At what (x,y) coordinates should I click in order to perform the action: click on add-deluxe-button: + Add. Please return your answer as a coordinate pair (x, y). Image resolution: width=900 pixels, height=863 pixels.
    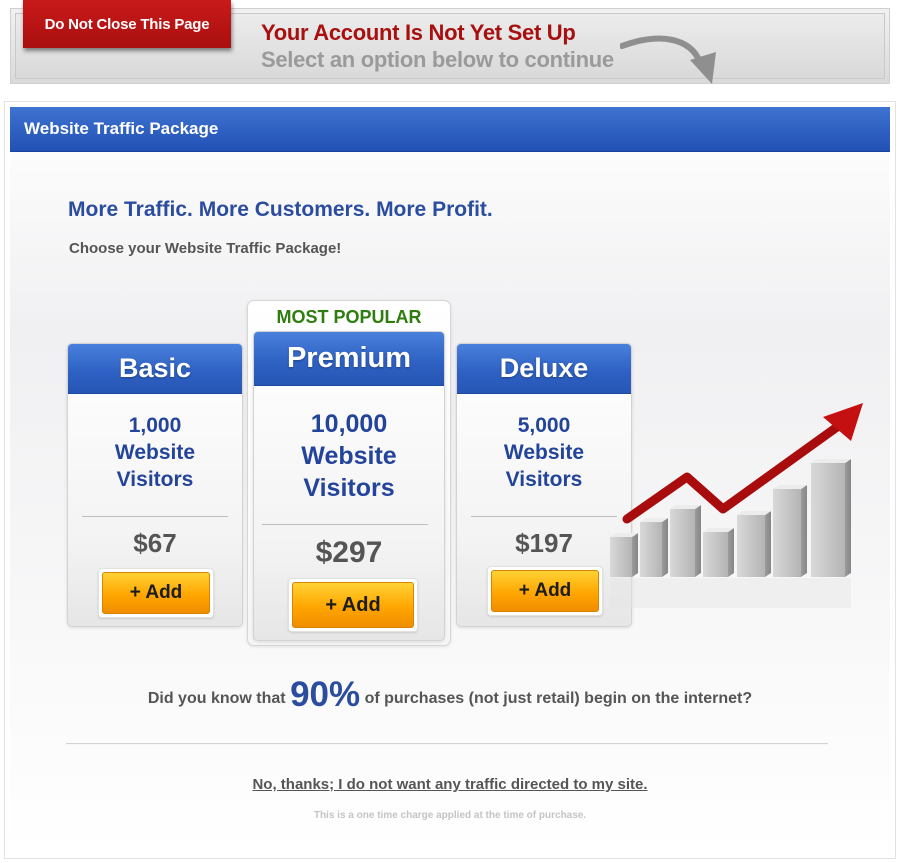
    Looking at the image, I should click on (545, 591).